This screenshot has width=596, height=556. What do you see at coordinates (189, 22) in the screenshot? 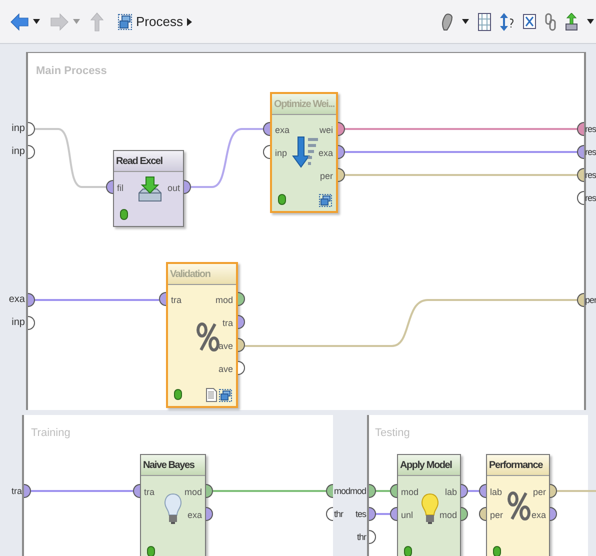
I see `triangle-right-icon` at bounding box center [189, 22].